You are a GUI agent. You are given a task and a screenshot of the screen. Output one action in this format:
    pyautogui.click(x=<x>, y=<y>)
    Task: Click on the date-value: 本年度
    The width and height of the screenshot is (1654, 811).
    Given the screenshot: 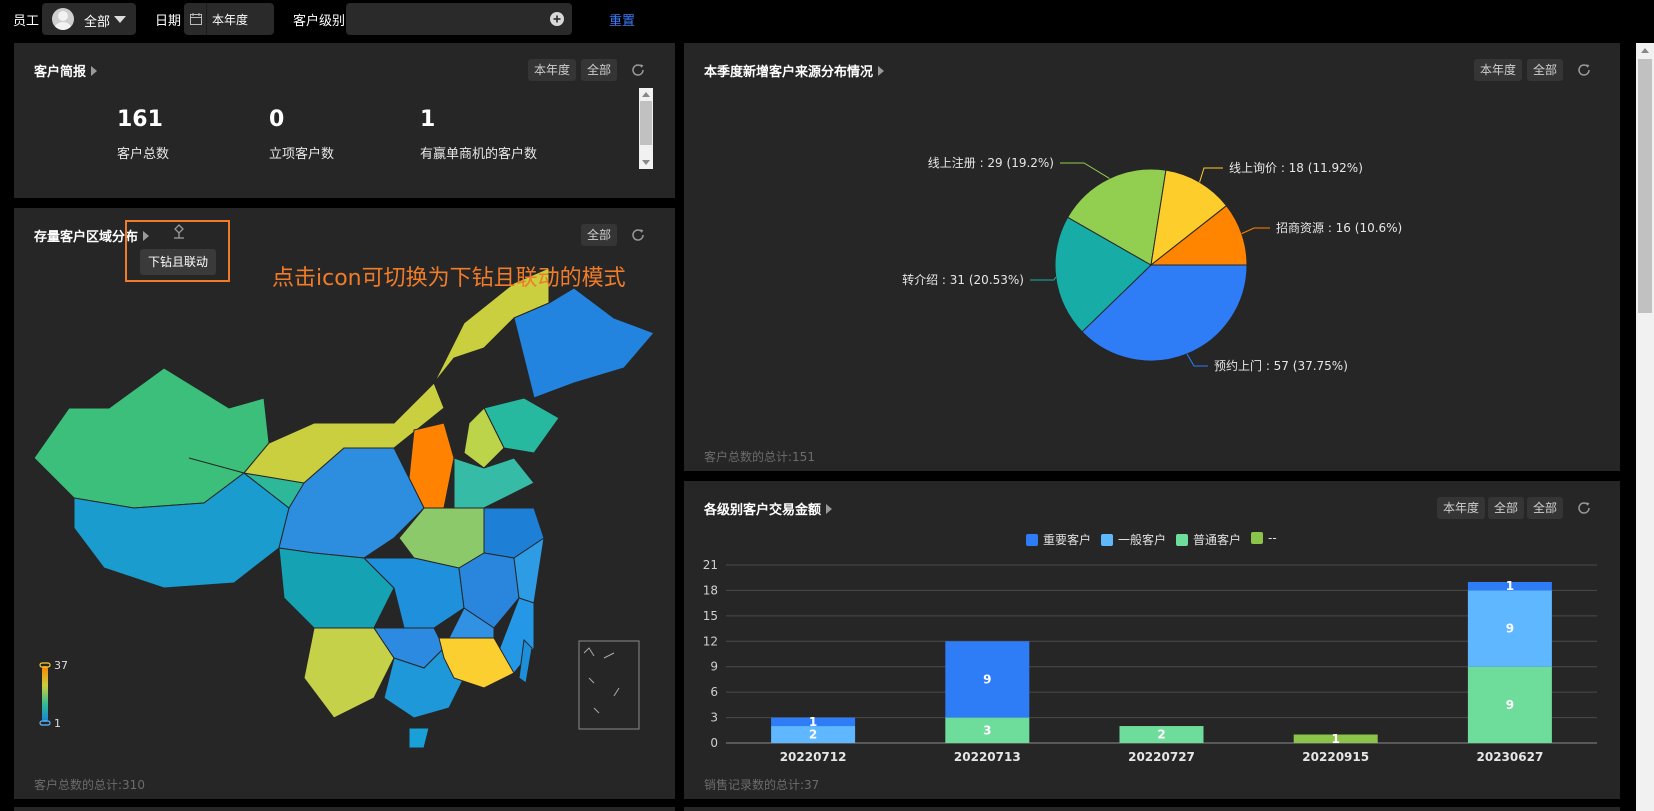 What is the action you would take?
    pyautogui.click(x=230, y=20)
    